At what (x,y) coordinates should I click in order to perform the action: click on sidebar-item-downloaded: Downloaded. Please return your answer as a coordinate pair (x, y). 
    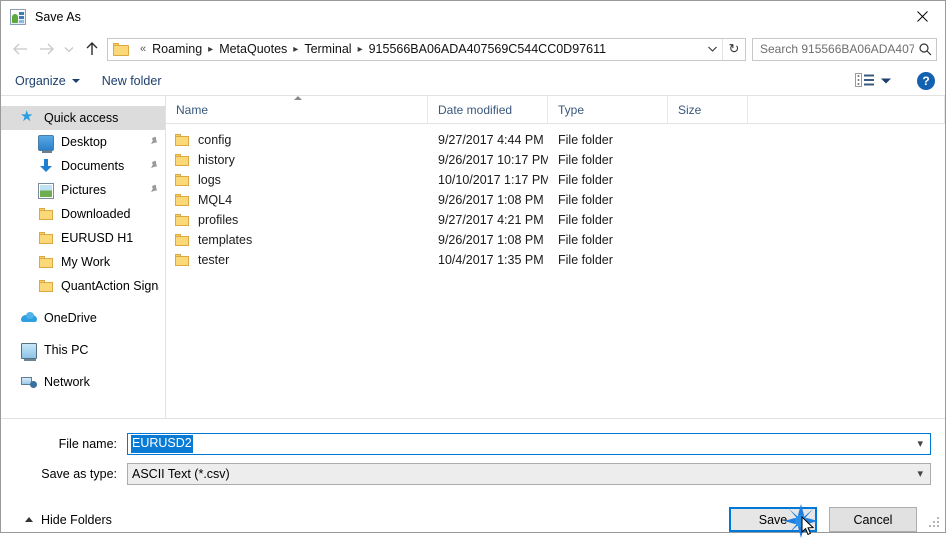
    Looking at the image, I should click on (83, 214).